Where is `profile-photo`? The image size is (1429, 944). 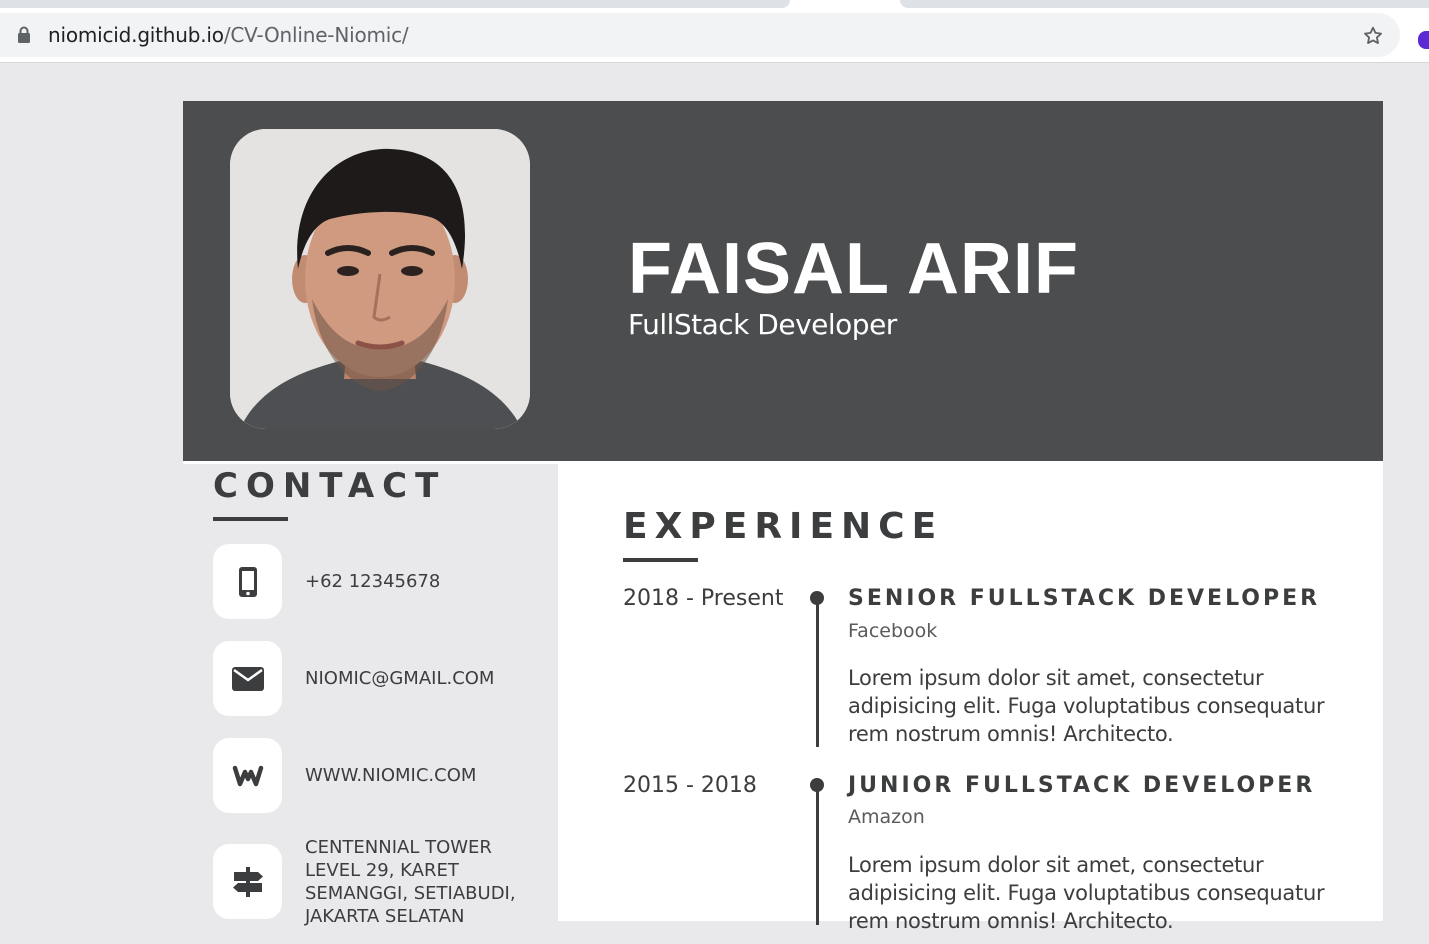 profile-photo is located at coordinates (380, 279).